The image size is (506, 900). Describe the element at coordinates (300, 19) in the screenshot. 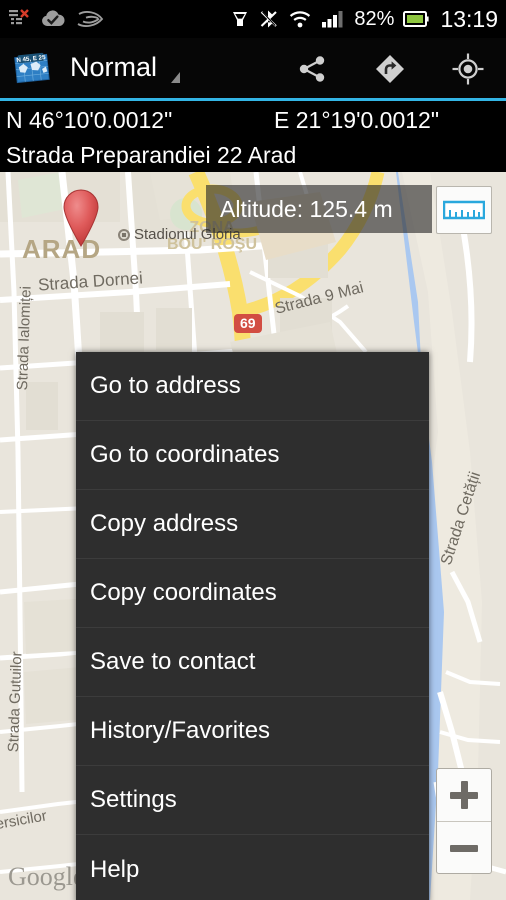

I see `wifi-icon` at that location.